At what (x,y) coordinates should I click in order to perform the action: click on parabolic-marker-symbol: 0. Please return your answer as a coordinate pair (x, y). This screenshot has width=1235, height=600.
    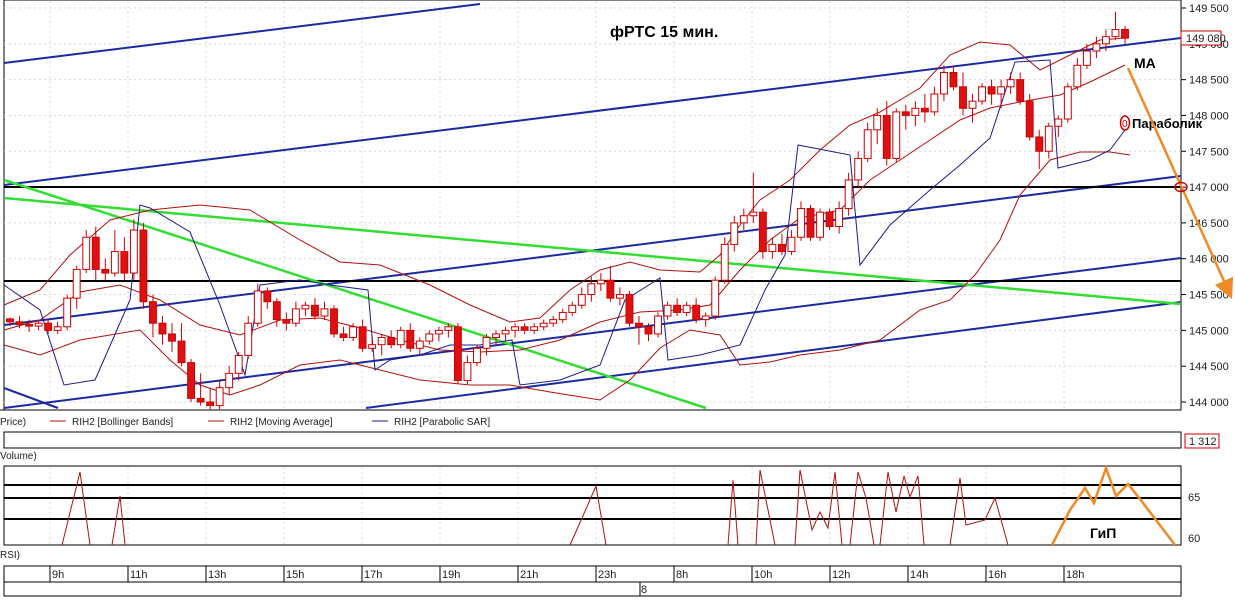
    Looking at the image, I should click on (1125, 124).